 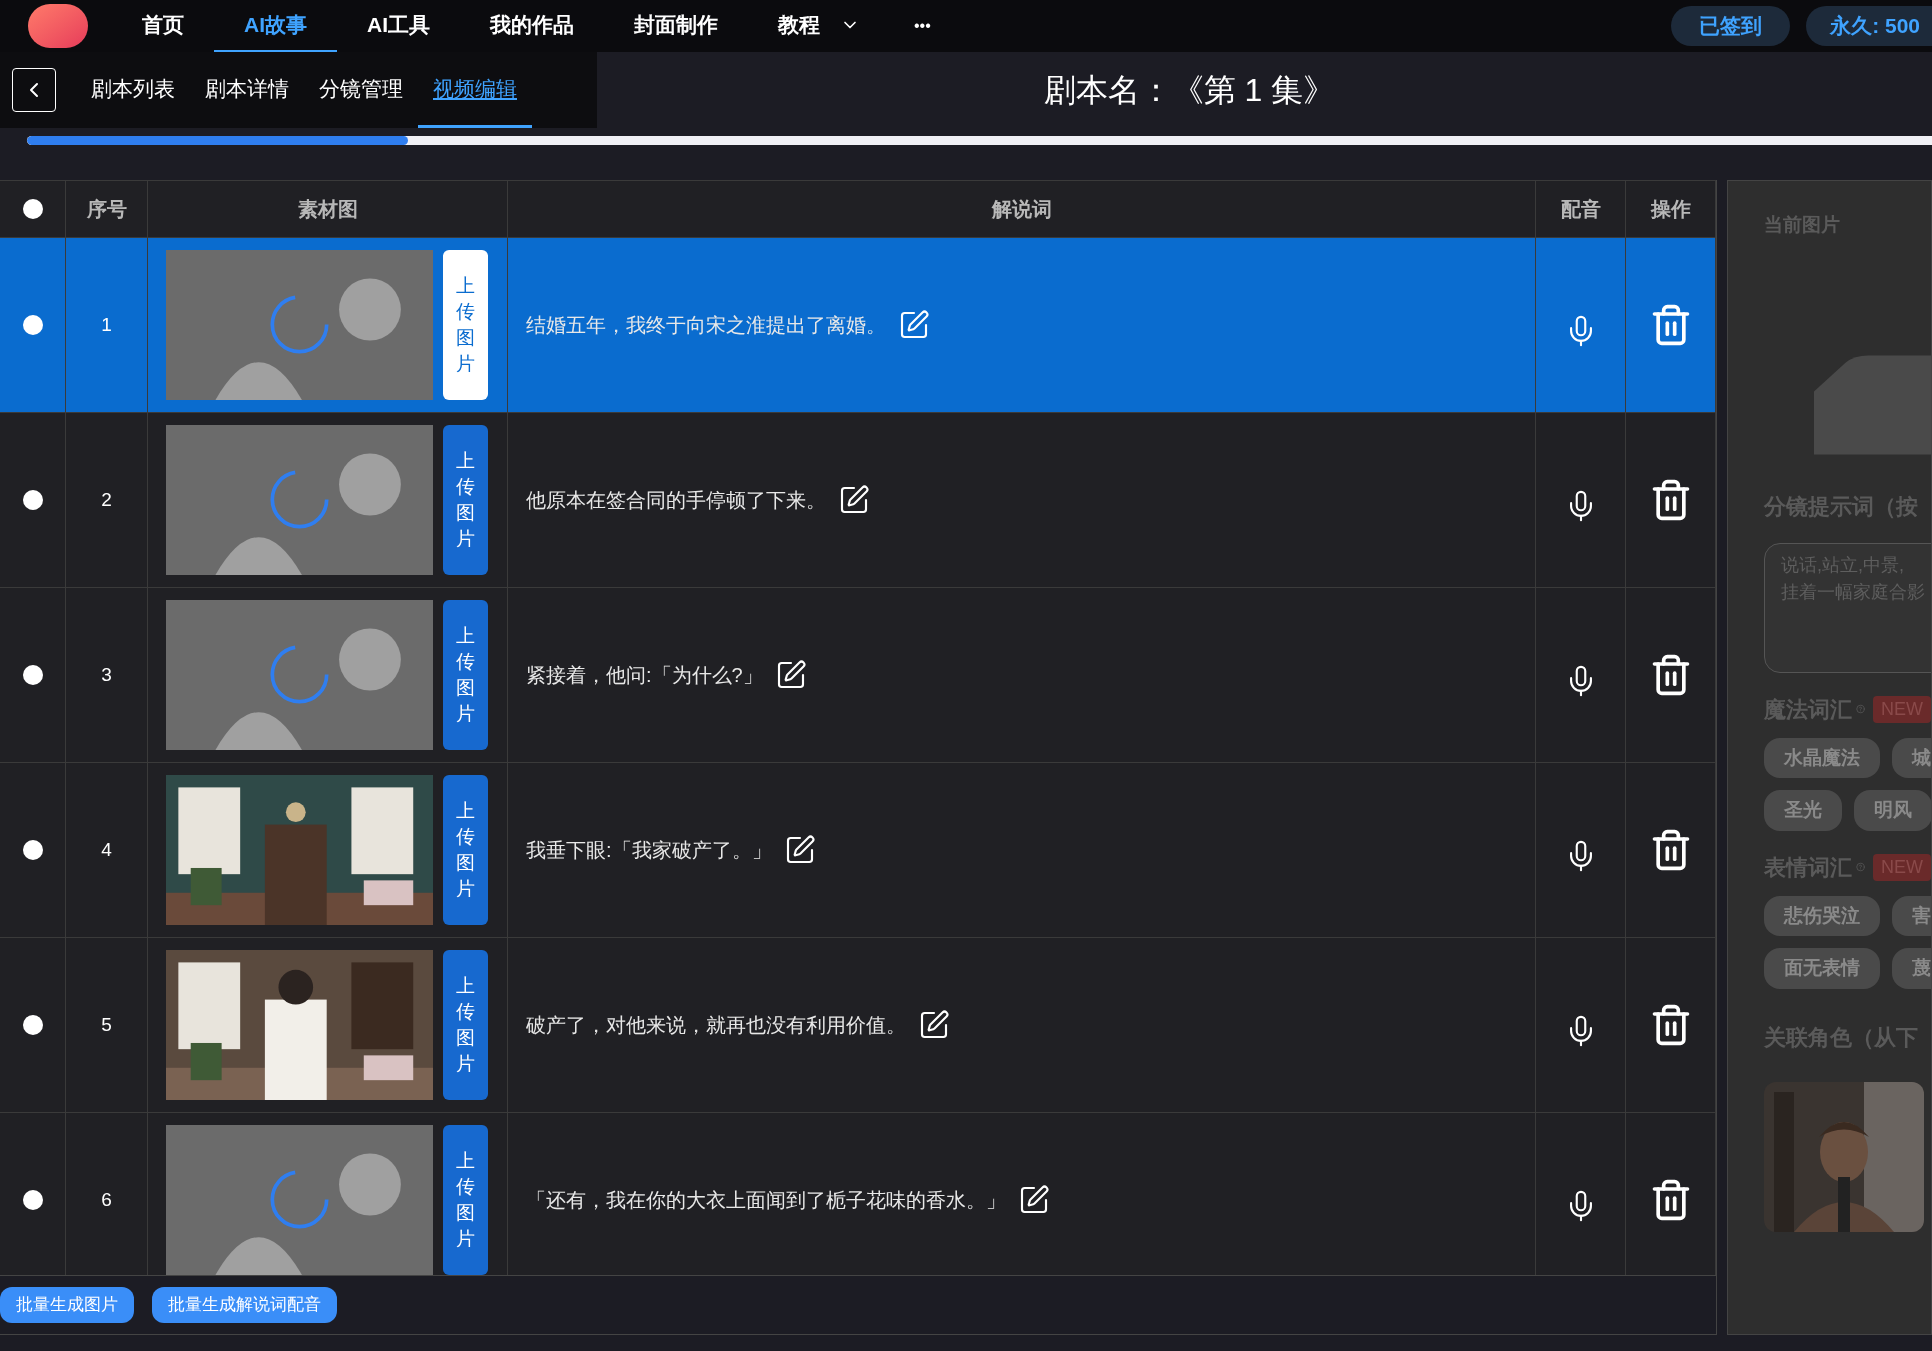 I want to click on points-badge: 永久: 500, so click(x=1869, y=26).